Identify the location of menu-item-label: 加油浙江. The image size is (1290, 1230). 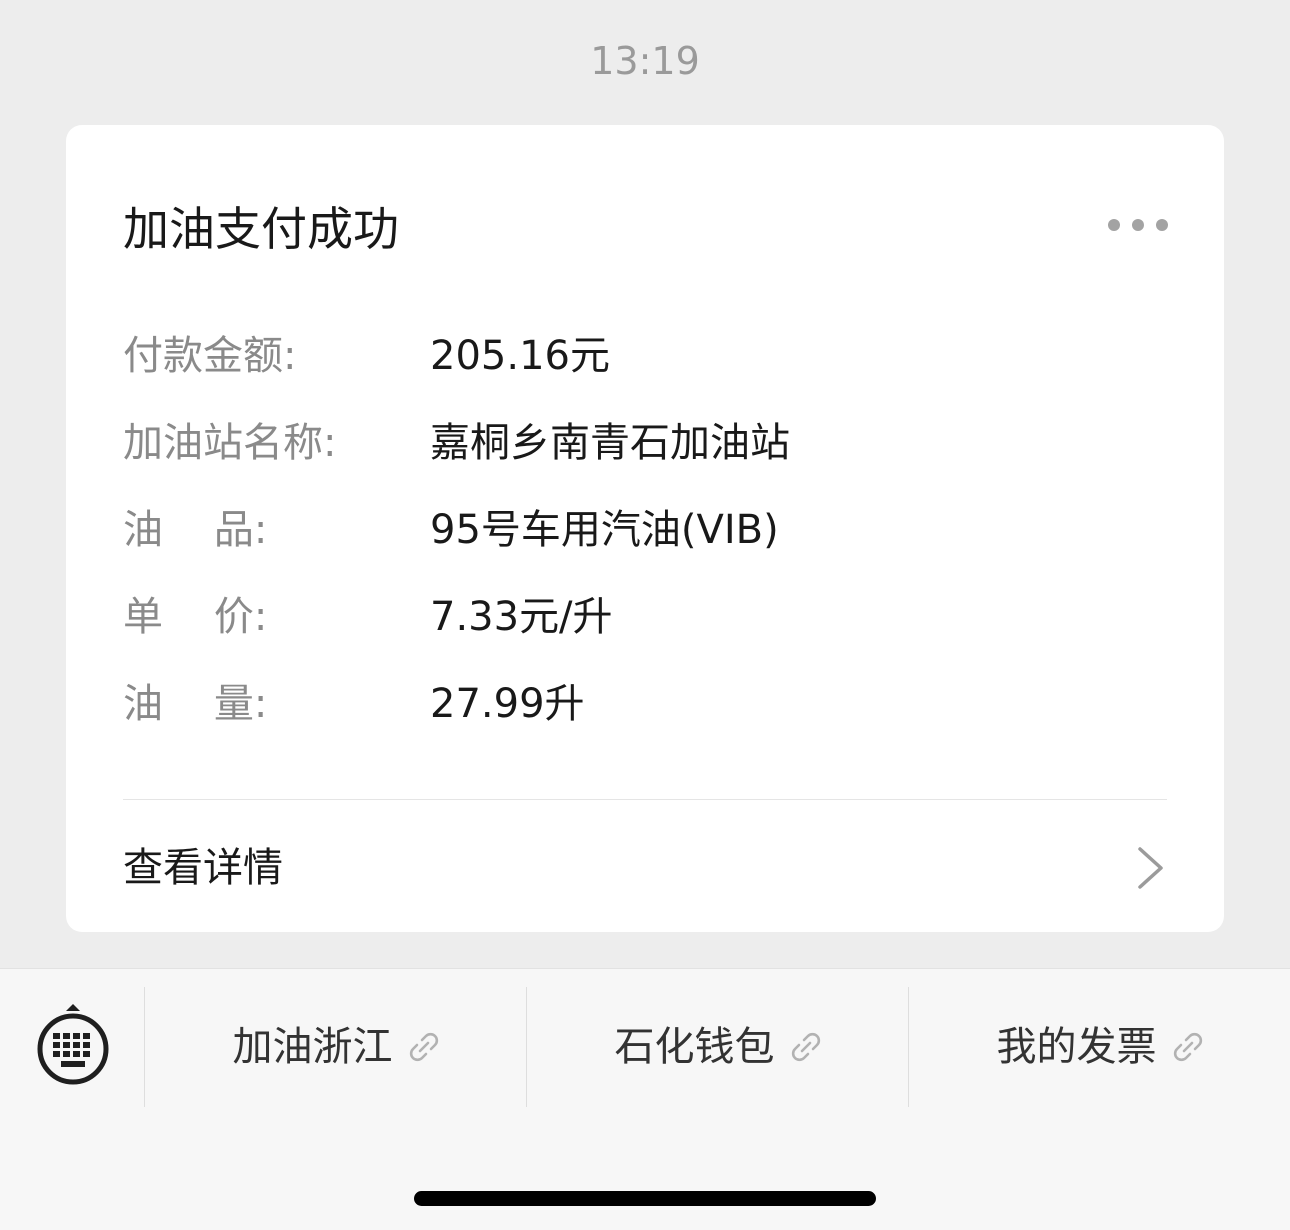
(312, 1047).